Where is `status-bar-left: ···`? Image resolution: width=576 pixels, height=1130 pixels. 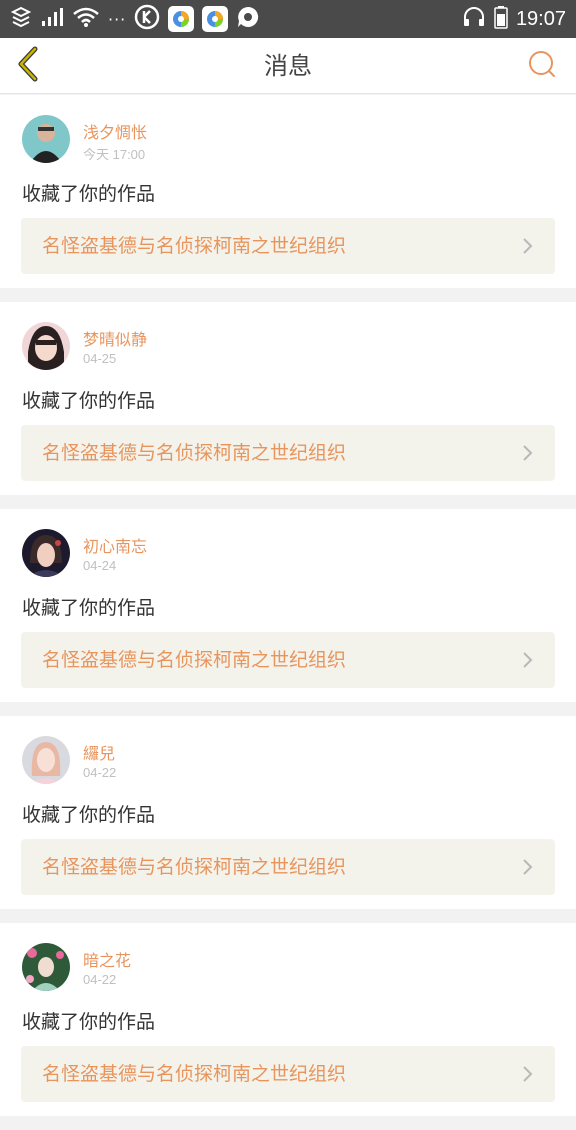
status-bar-left: ··· is located at coordinates (135, 19).